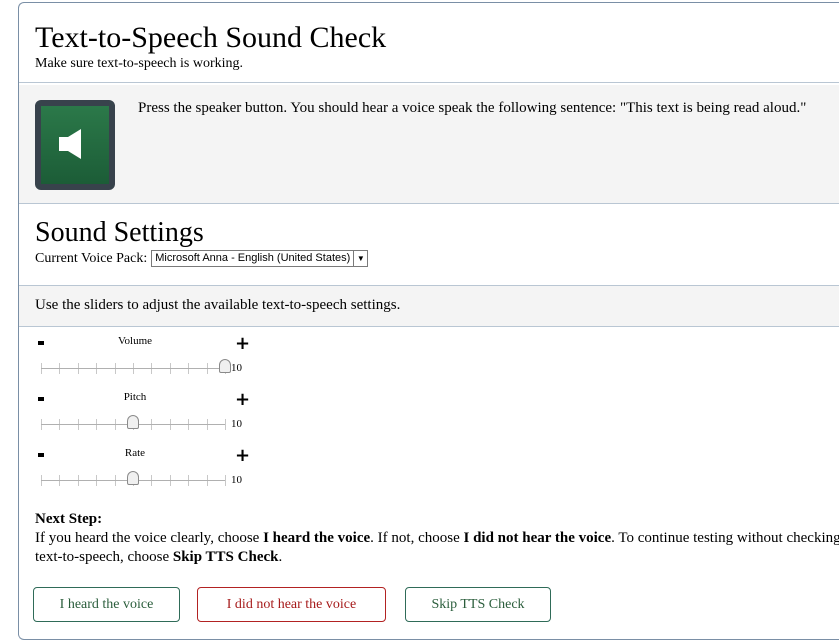  What do you see at coordinates (133, 422) in the screenshot?
I see `pitch-slider-thumb` at bounding box center [133, 422].